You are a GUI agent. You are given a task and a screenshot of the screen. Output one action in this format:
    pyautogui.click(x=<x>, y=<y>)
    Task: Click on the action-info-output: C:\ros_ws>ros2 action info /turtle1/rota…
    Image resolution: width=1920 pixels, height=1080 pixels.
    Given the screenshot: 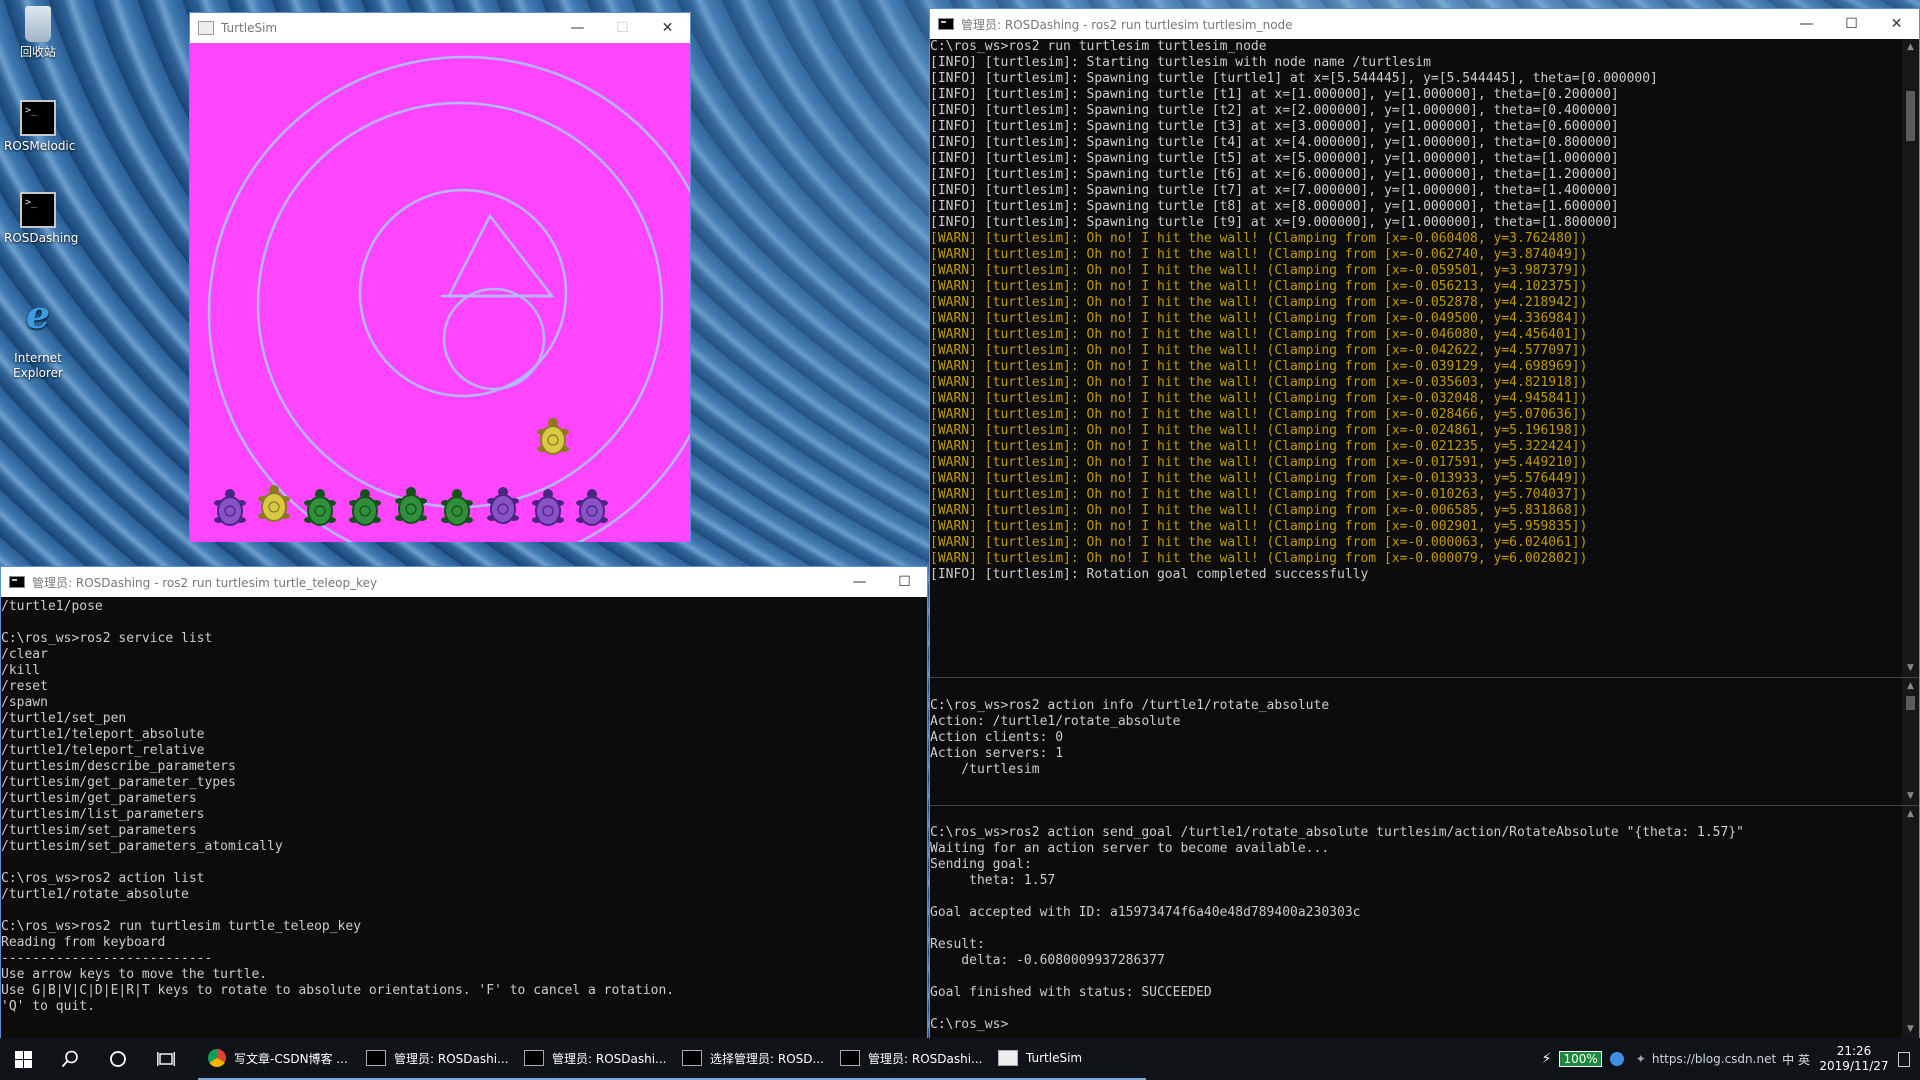 What is the action you would take?
    pyautogui.click(x=1424, y=741)
    